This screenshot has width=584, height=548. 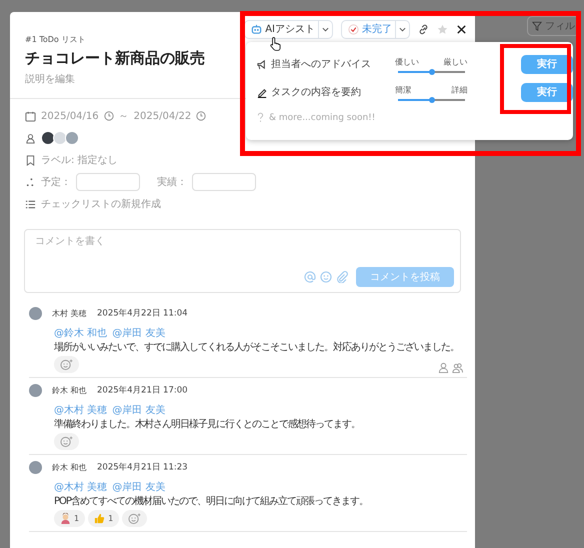 I want to click on slider-min-label: 優しい, so click(x=408, y=62).